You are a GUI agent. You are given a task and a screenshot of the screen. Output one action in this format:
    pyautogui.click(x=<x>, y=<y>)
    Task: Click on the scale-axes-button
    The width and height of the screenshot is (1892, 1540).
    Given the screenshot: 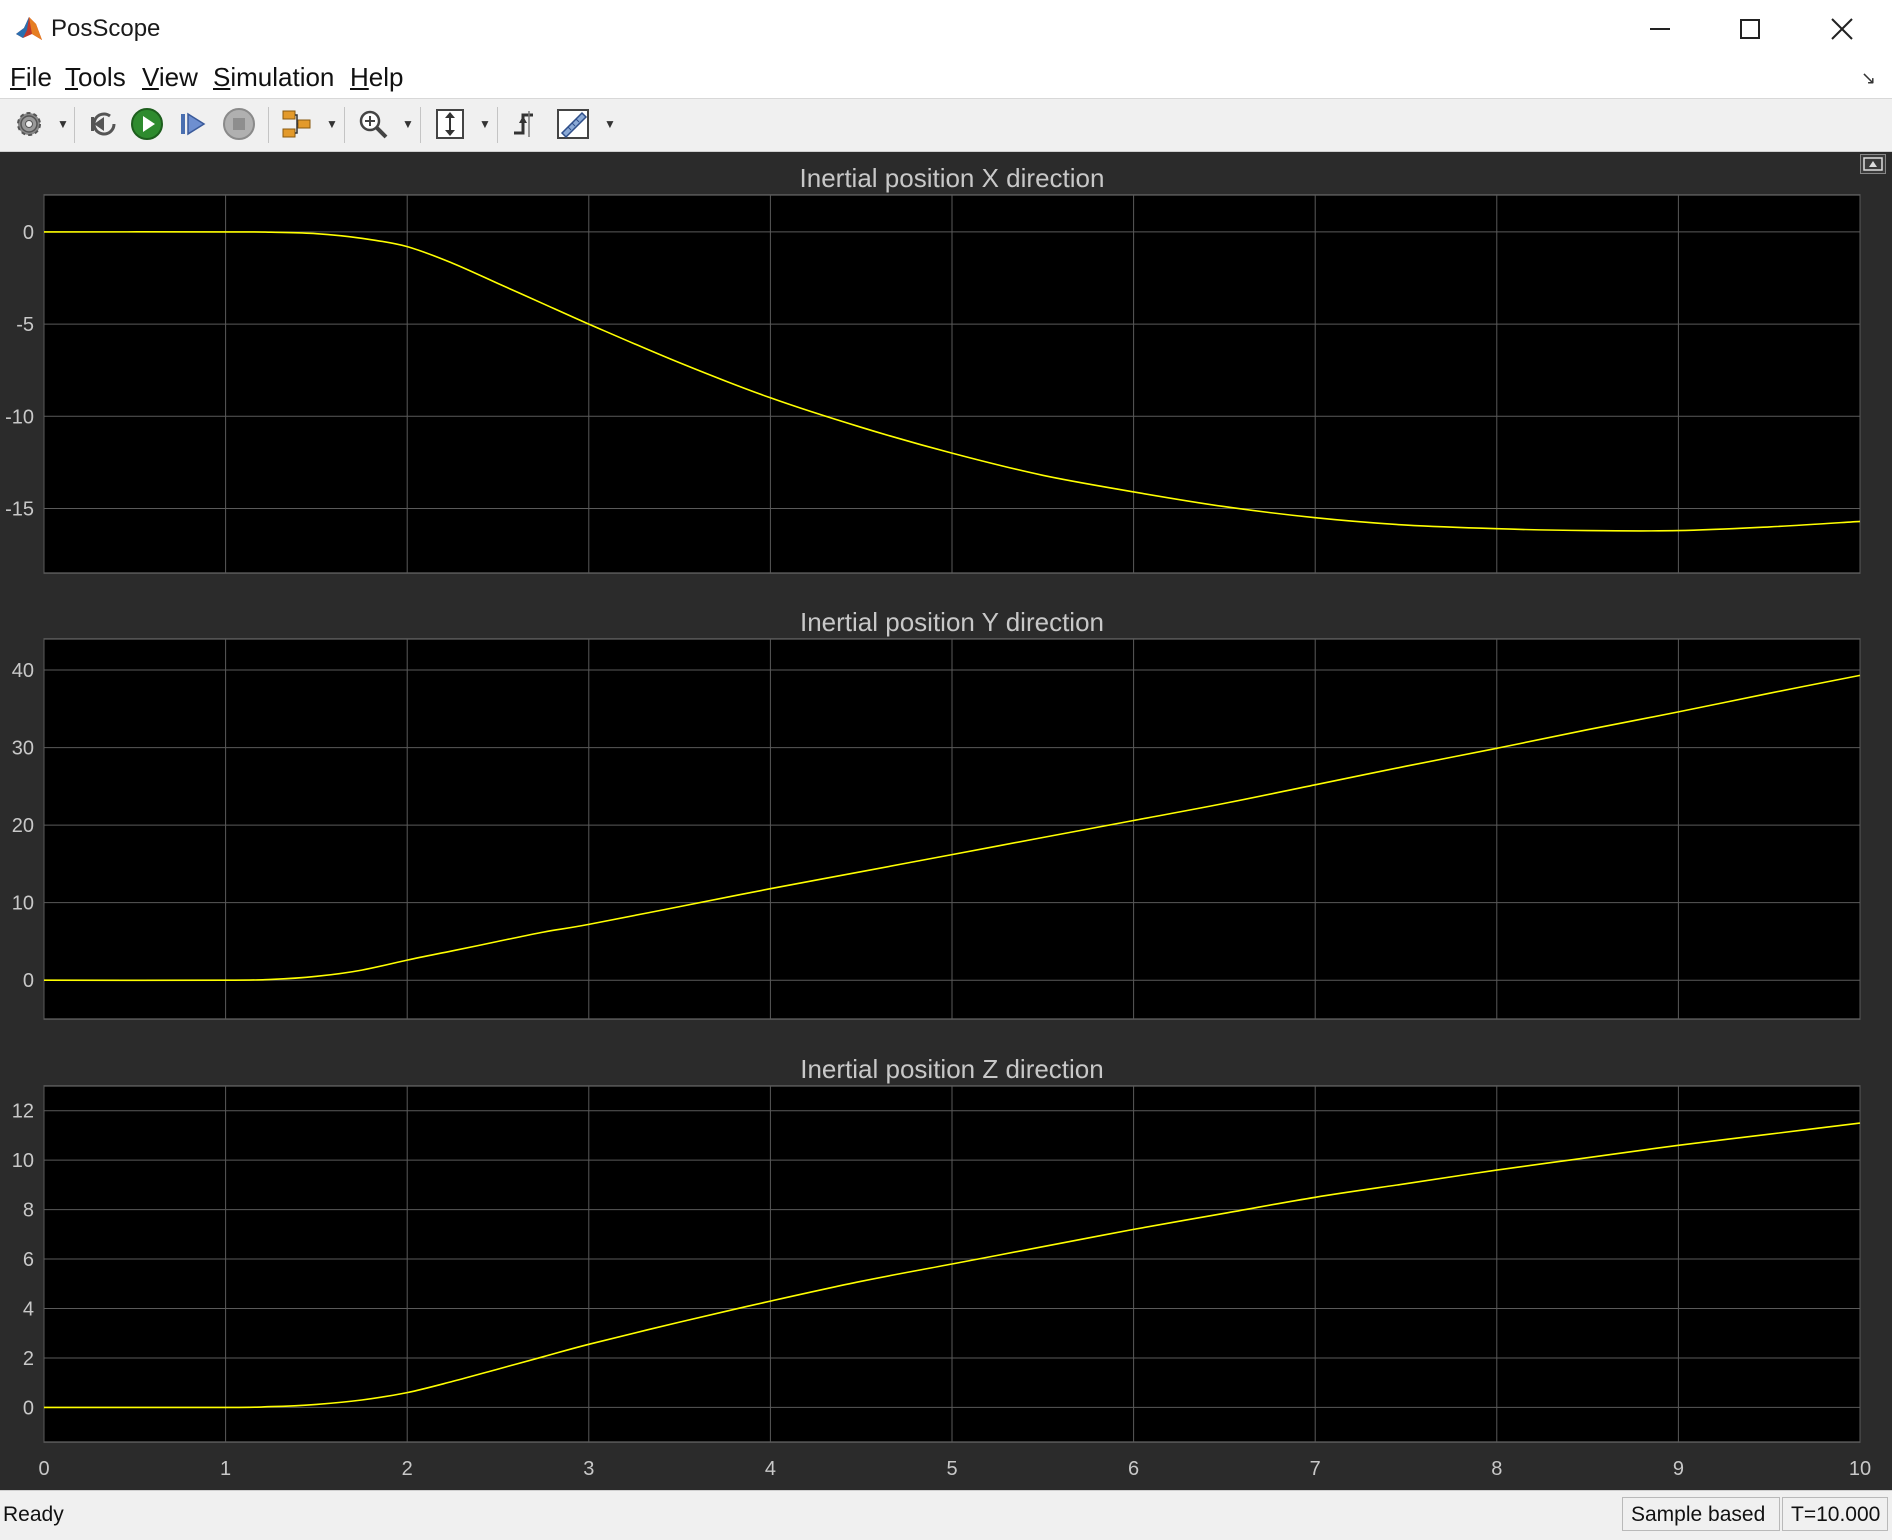 What is the action you would take?
    pyautogui.click(x=450, y=125)
    